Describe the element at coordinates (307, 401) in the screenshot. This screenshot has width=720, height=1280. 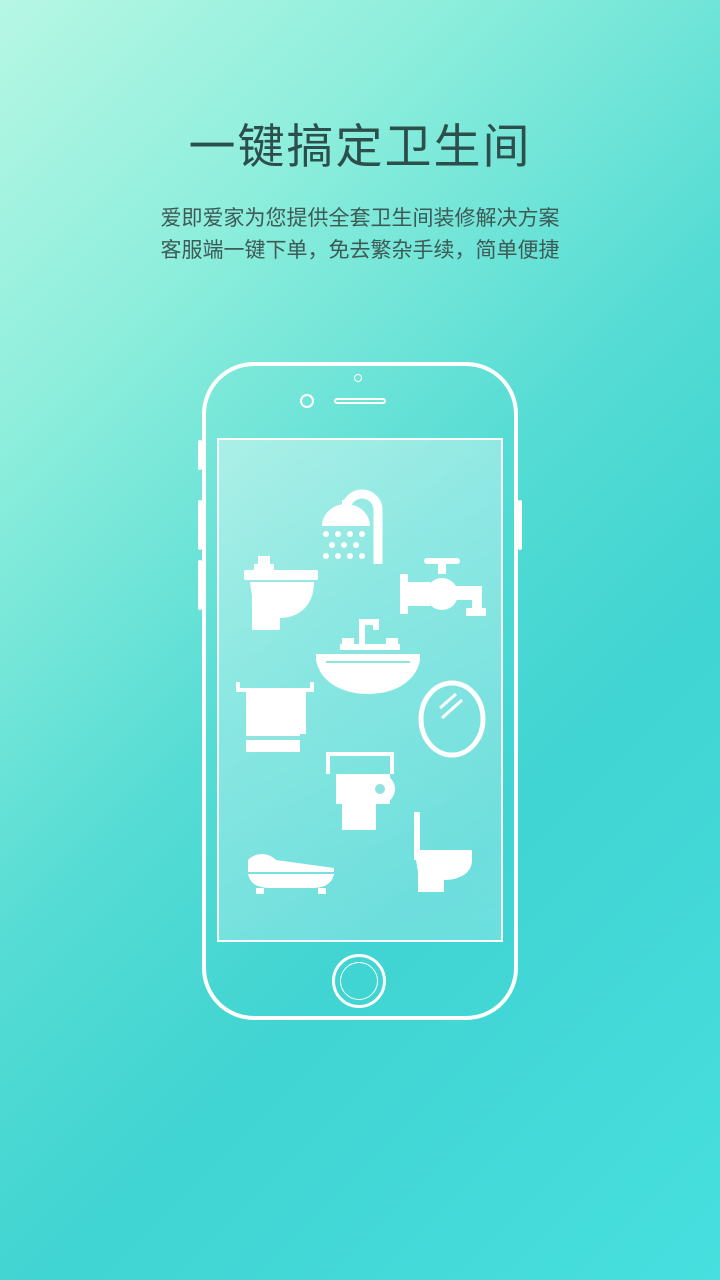
I see `phone-sensor` at that location.